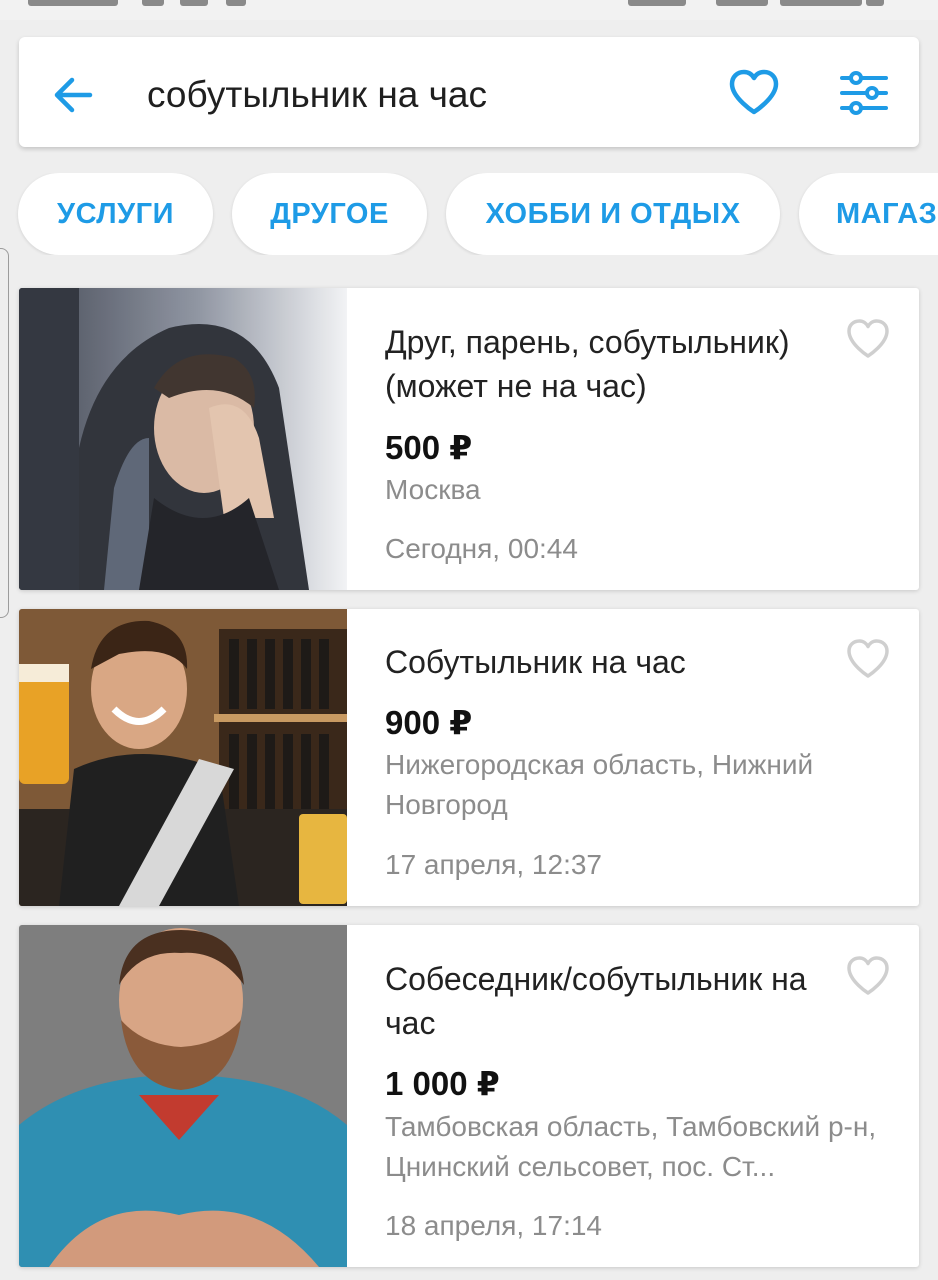  What do you see at coordinates (236, 3) in the screenshot?
I see `sync-icon` at bounding box center [236, 3].